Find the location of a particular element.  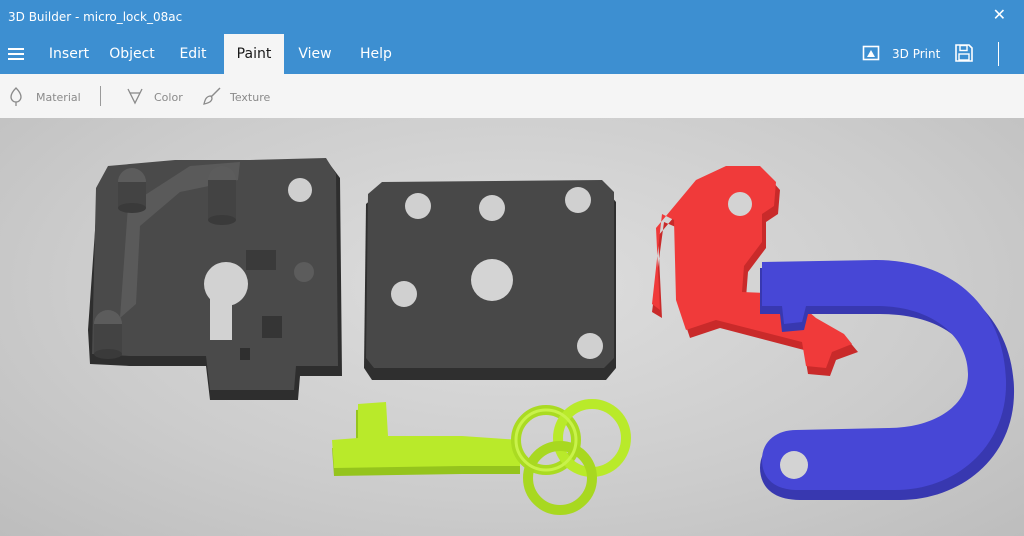

paint-toolbar: Material Color Texture is located at coordinates (512, 96).